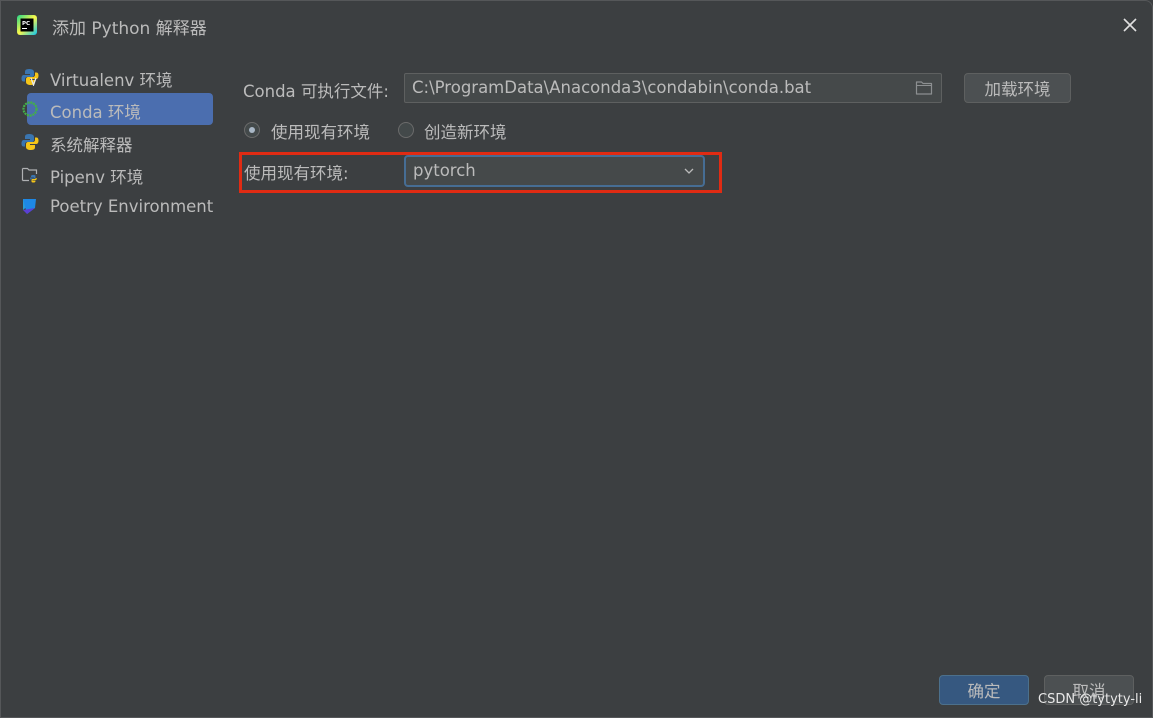  Describe the element at coordinates (689, 171) in the screenshot. I see `chevron-down-icon` at that location.